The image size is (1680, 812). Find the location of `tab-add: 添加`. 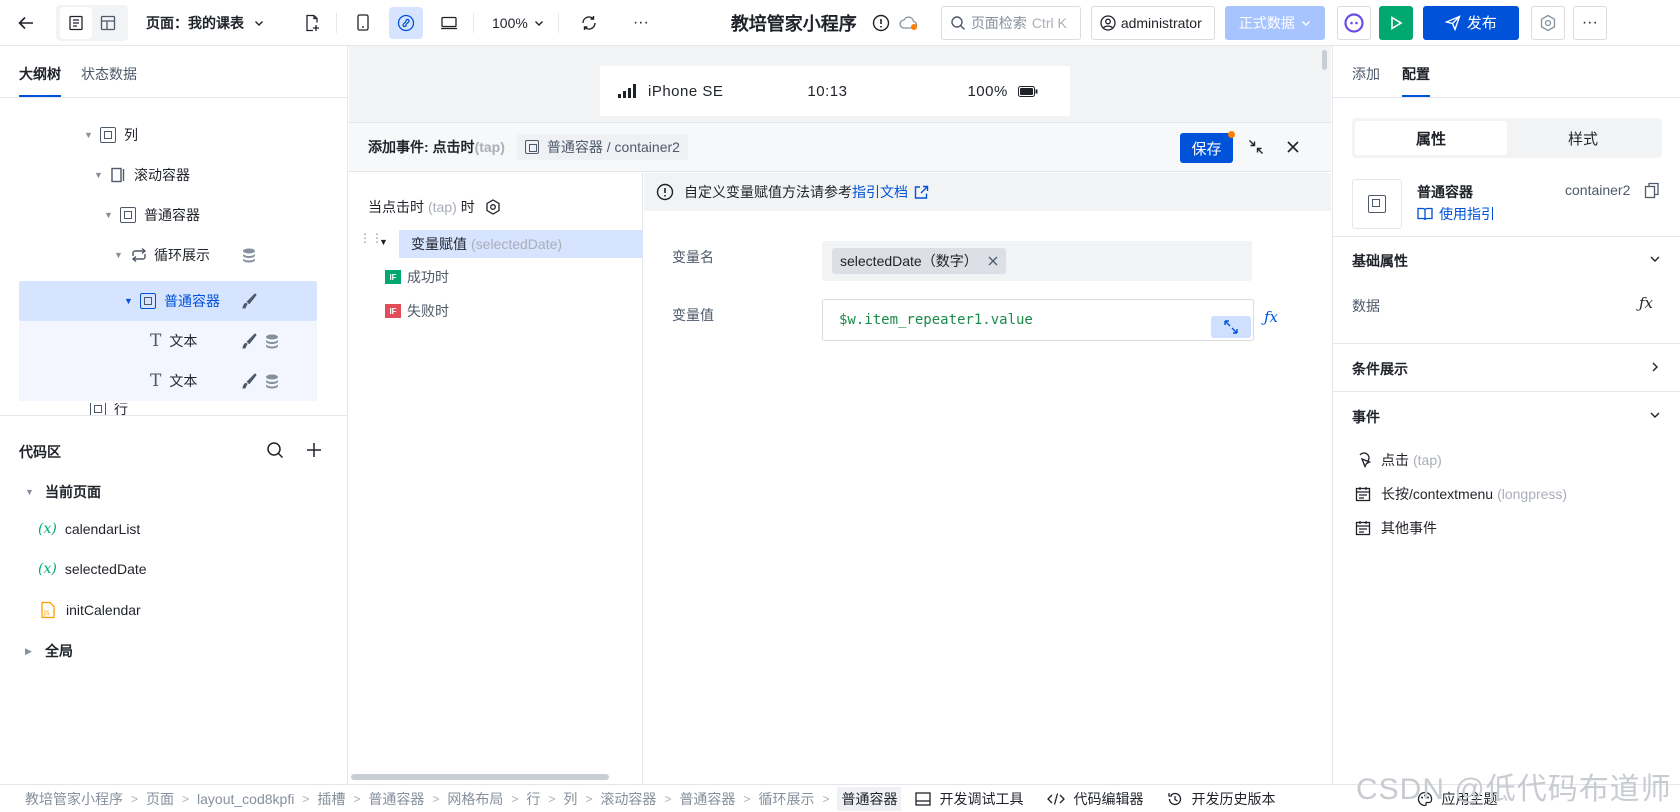

tab-add: 添加 is located at coordinates (1366, 80).